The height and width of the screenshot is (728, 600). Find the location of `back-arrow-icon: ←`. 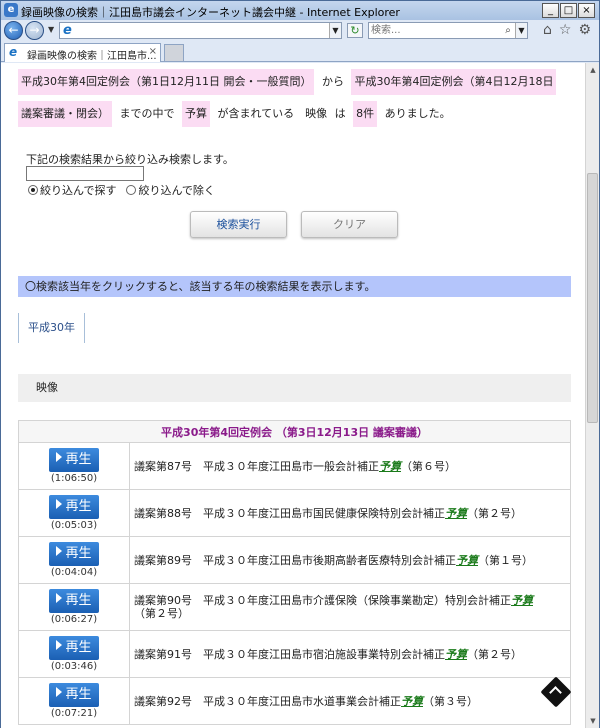

back-arrow-icon: ← is located at coordinates (13, 30).